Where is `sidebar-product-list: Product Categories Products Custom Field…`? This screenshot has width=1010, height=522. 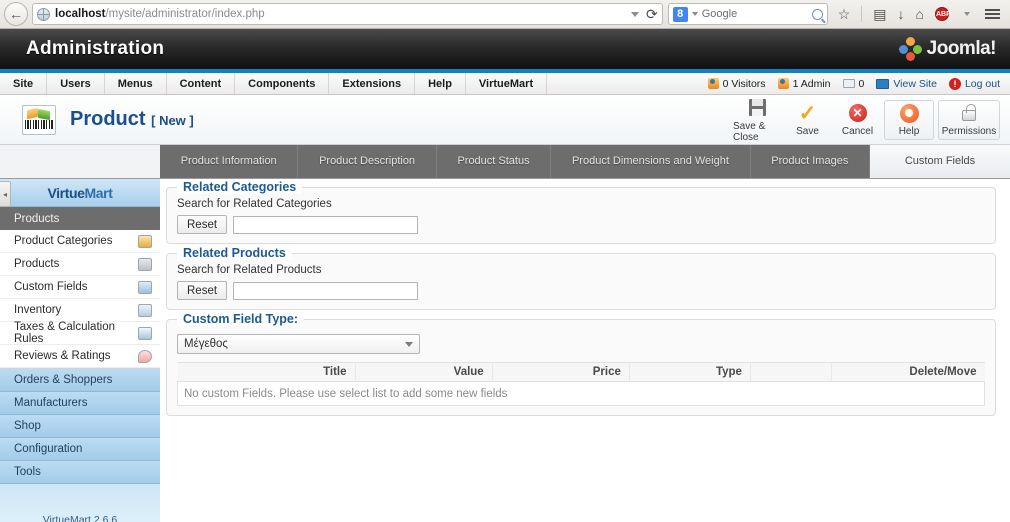 sidebar-product-list: Product Categories Products Custom Field… is located at coordinates (80, 299).